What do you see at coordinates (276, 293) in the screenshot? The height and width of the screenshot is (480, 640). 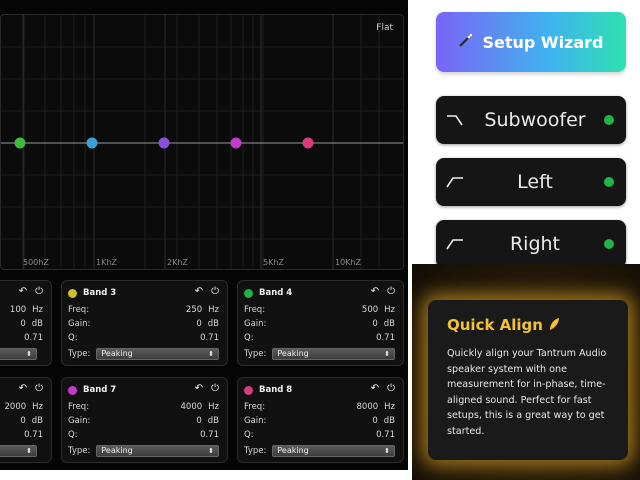 I see `band-title: Band 4` at bounding box center [276, 293].